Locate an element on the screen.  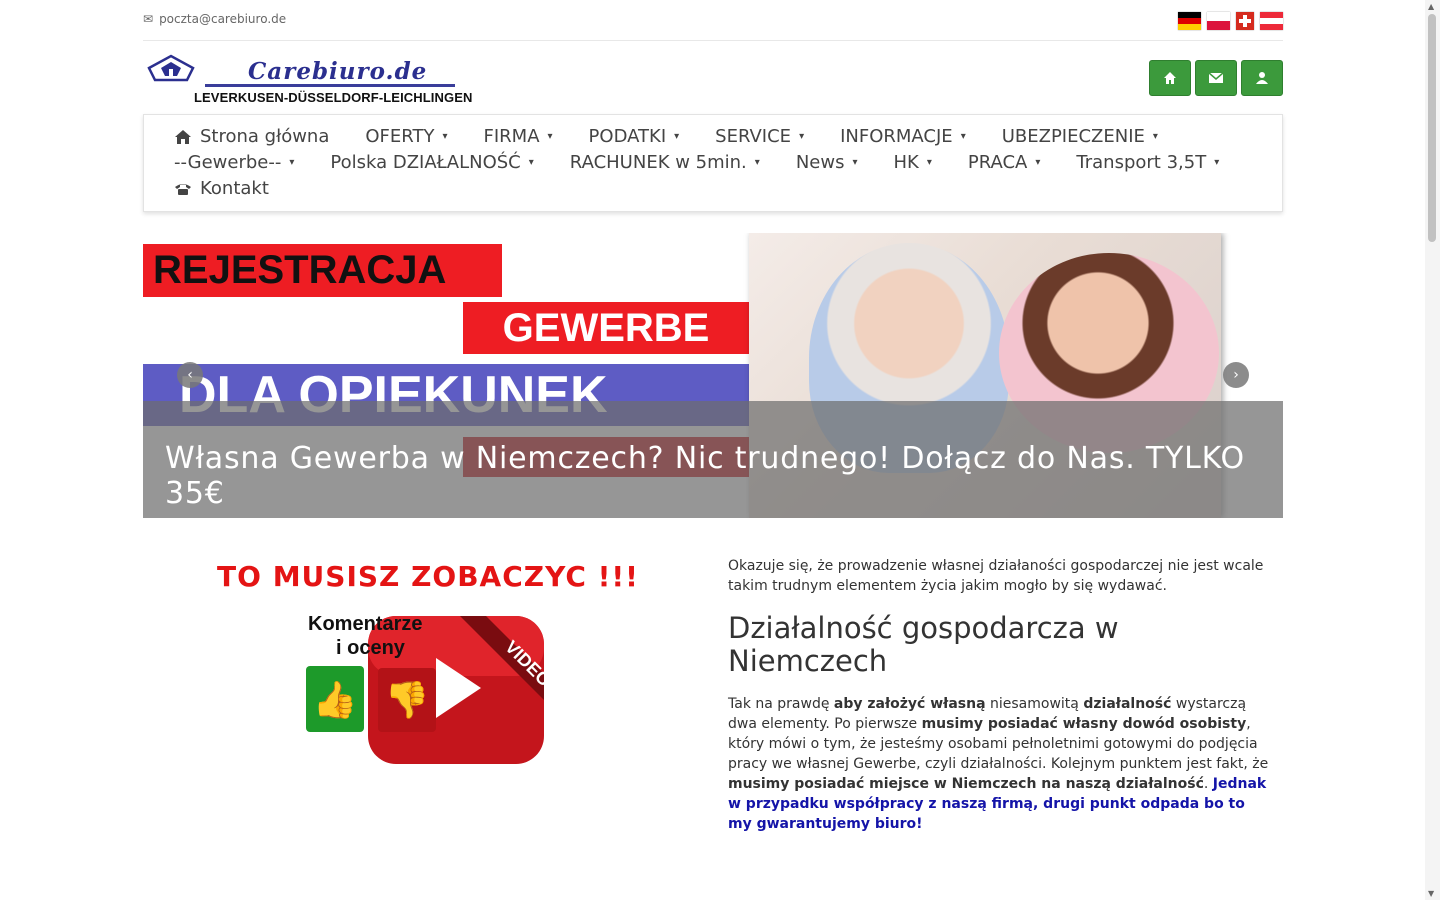
nav-item-label: PODATKI is located at coordinates (627, 136).